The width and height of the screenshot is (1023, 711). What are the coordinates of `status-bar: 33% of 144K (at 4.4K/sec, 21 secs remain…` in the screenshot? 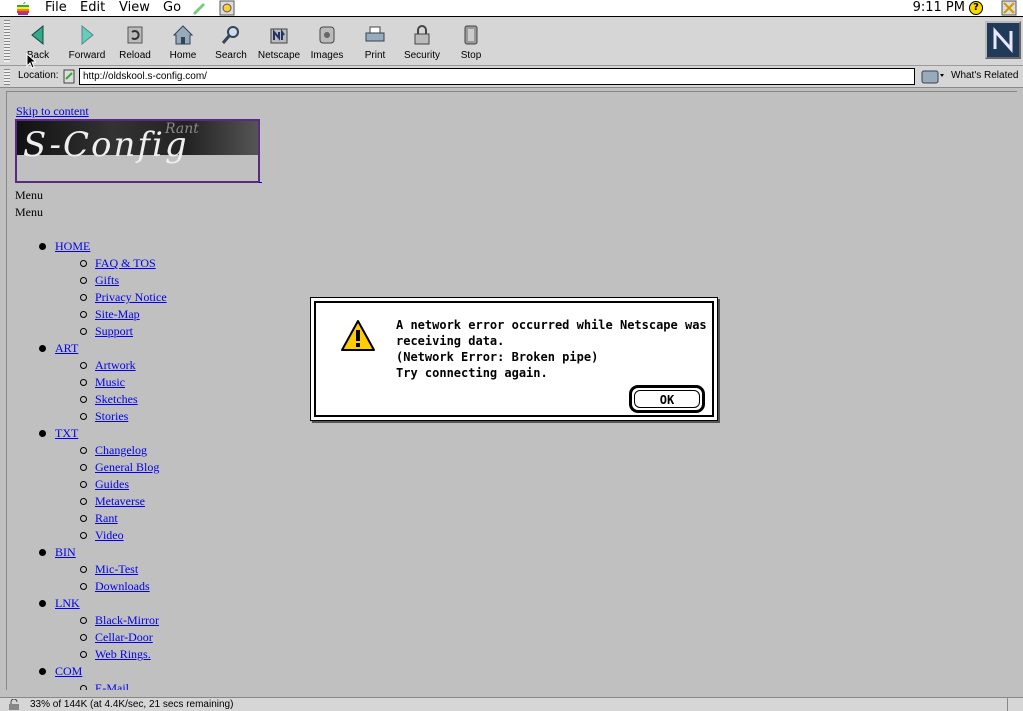 It's located at (511, 704).